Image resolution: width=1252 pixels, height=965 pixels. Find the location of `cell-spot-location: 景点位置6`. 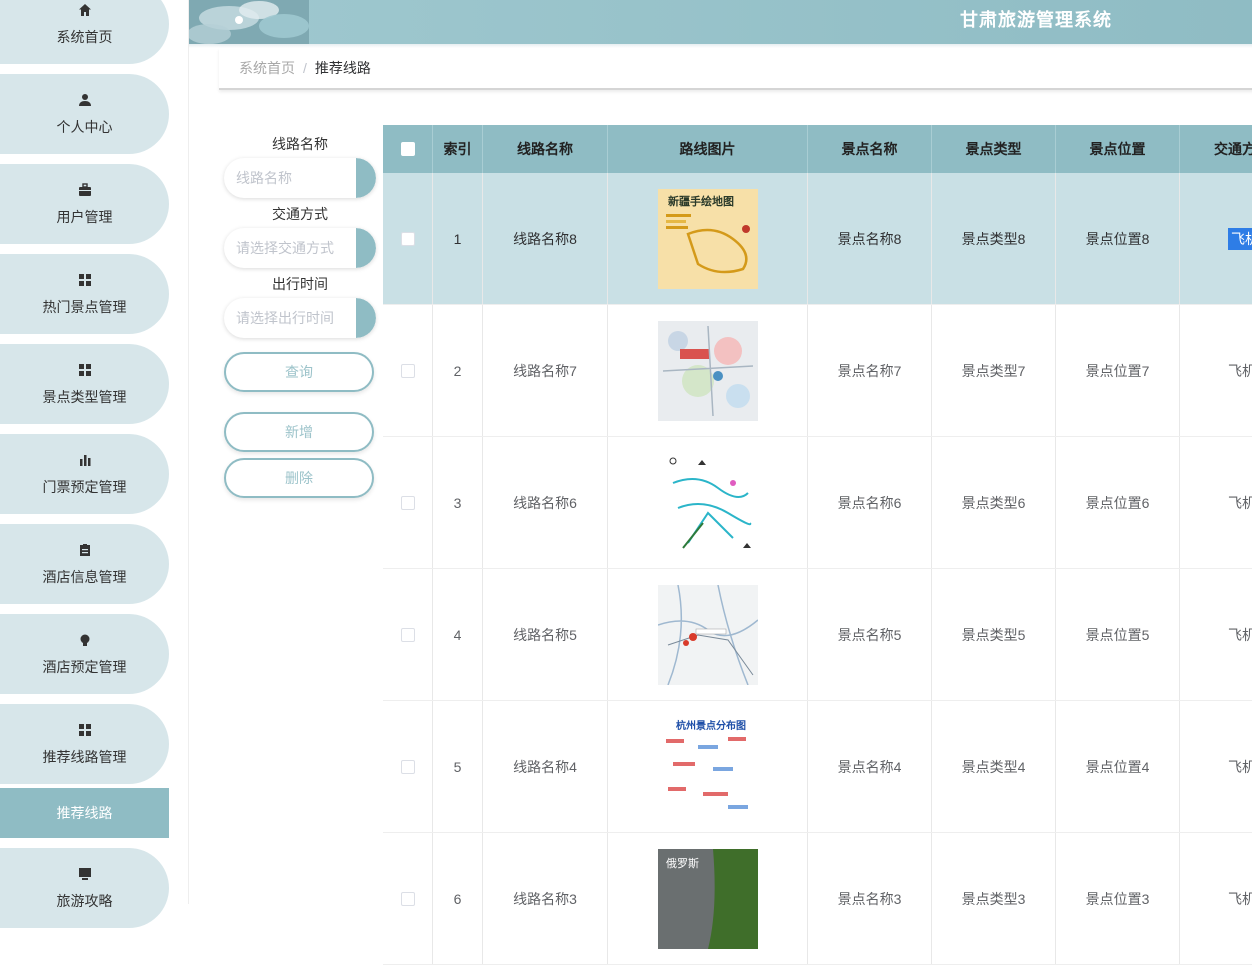

cell-spot-location: 景点位置6 is located at coordinates (1118, 502).